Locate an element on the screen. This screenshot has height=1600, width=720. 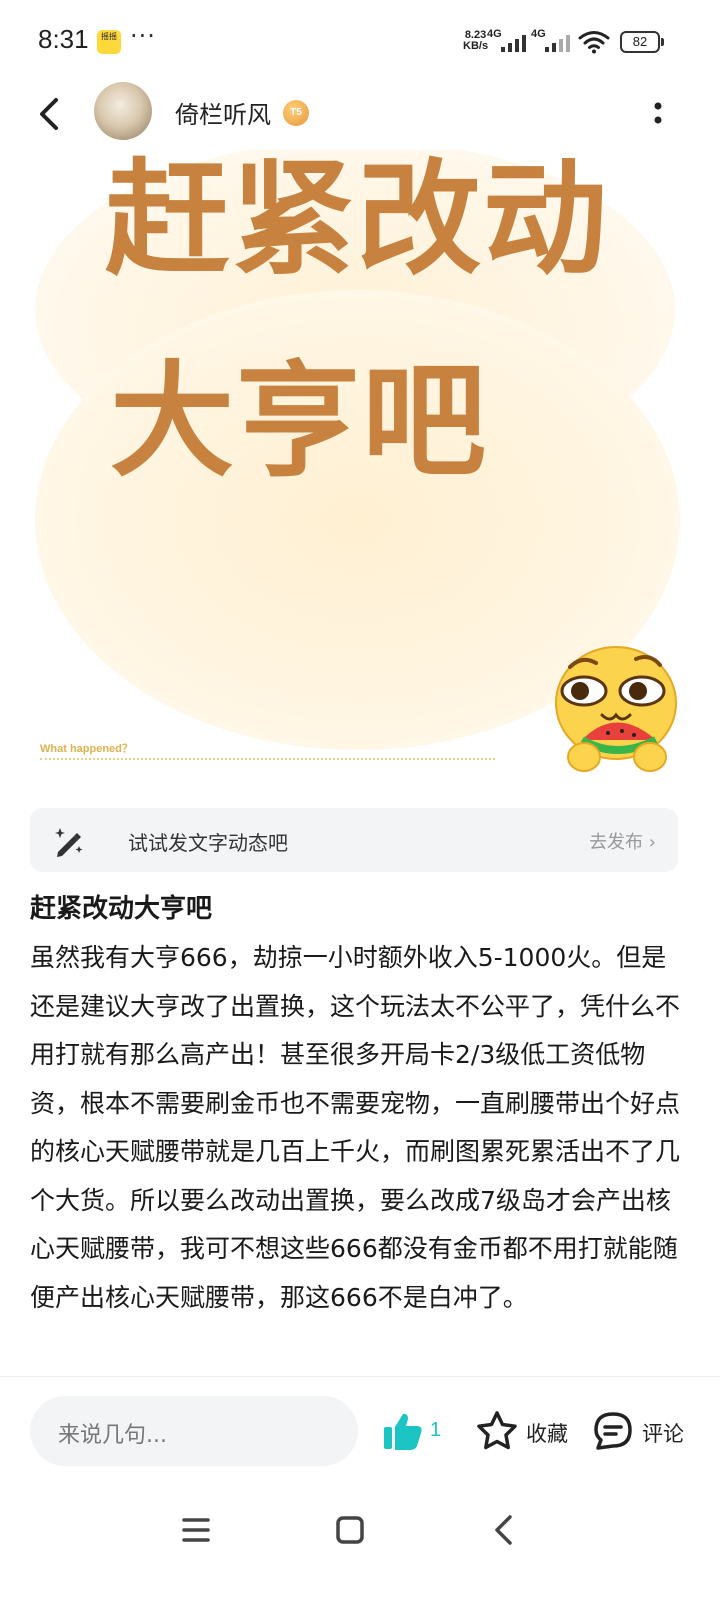
wifi-icon is located at coordinates (594, 42).